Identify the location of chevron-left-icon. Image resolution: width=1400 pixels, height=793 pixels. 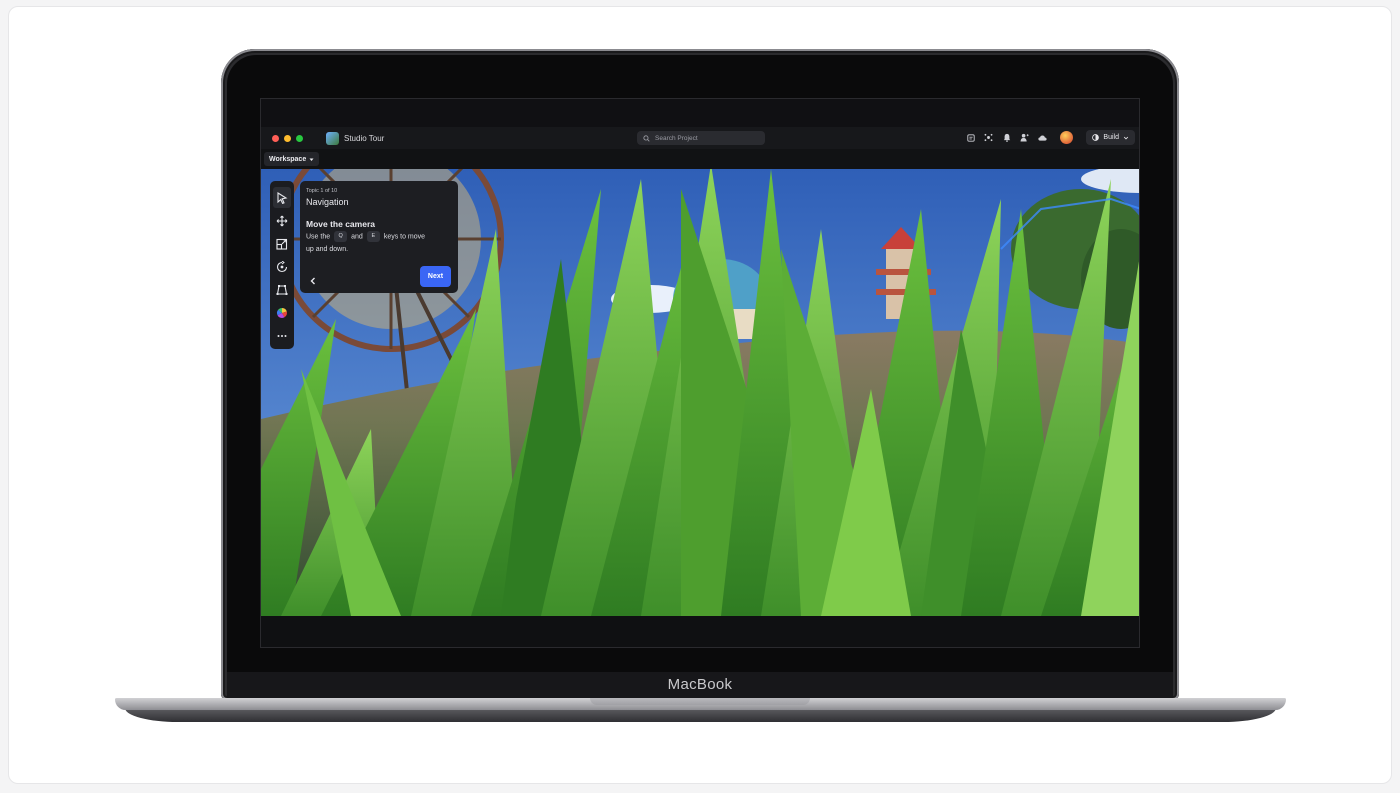
(312, 281).